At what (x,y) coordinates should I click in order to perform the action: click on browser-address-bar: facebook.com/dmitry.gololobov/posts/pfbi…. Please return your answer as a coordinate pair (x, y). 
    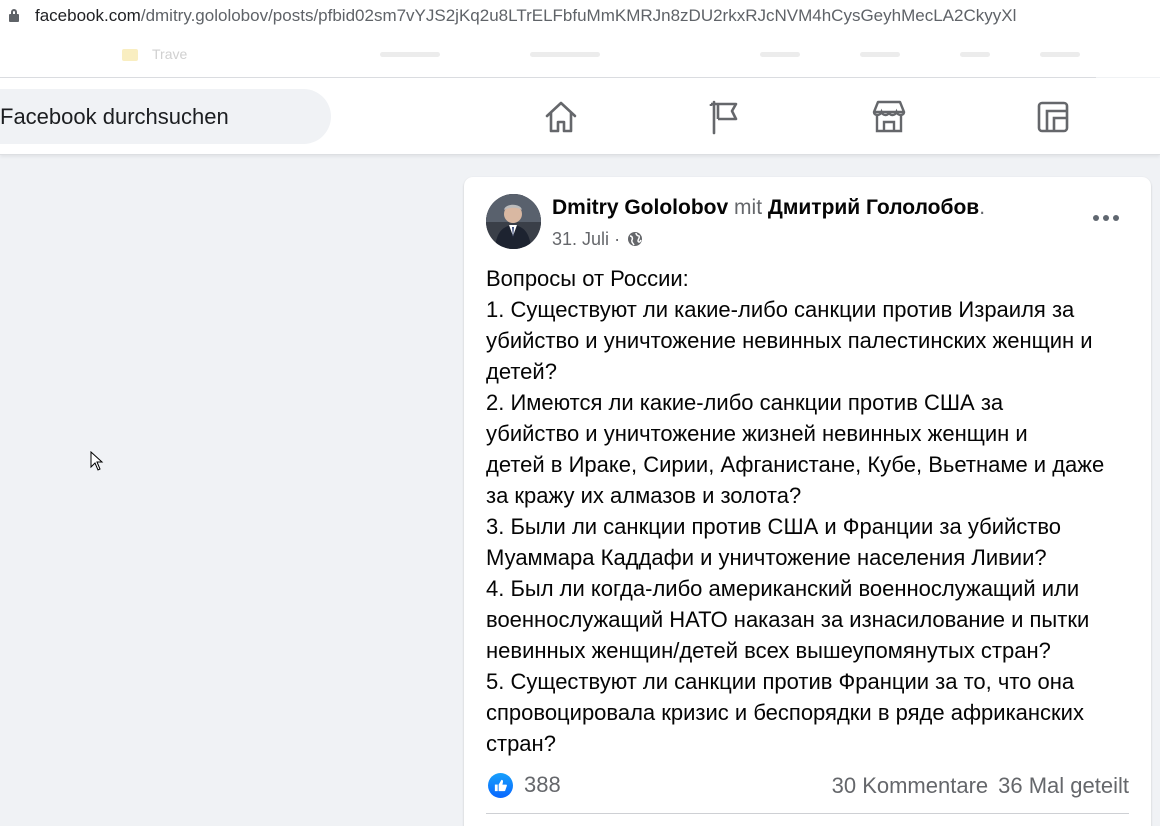
    Looking at the image, I should click on (580, 16).